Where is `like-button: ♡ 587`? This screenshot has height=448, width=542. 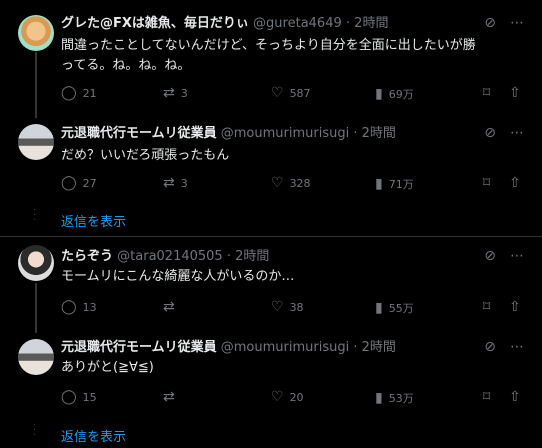 like-button: ♡ 587 is located at coordinates (291, 93).